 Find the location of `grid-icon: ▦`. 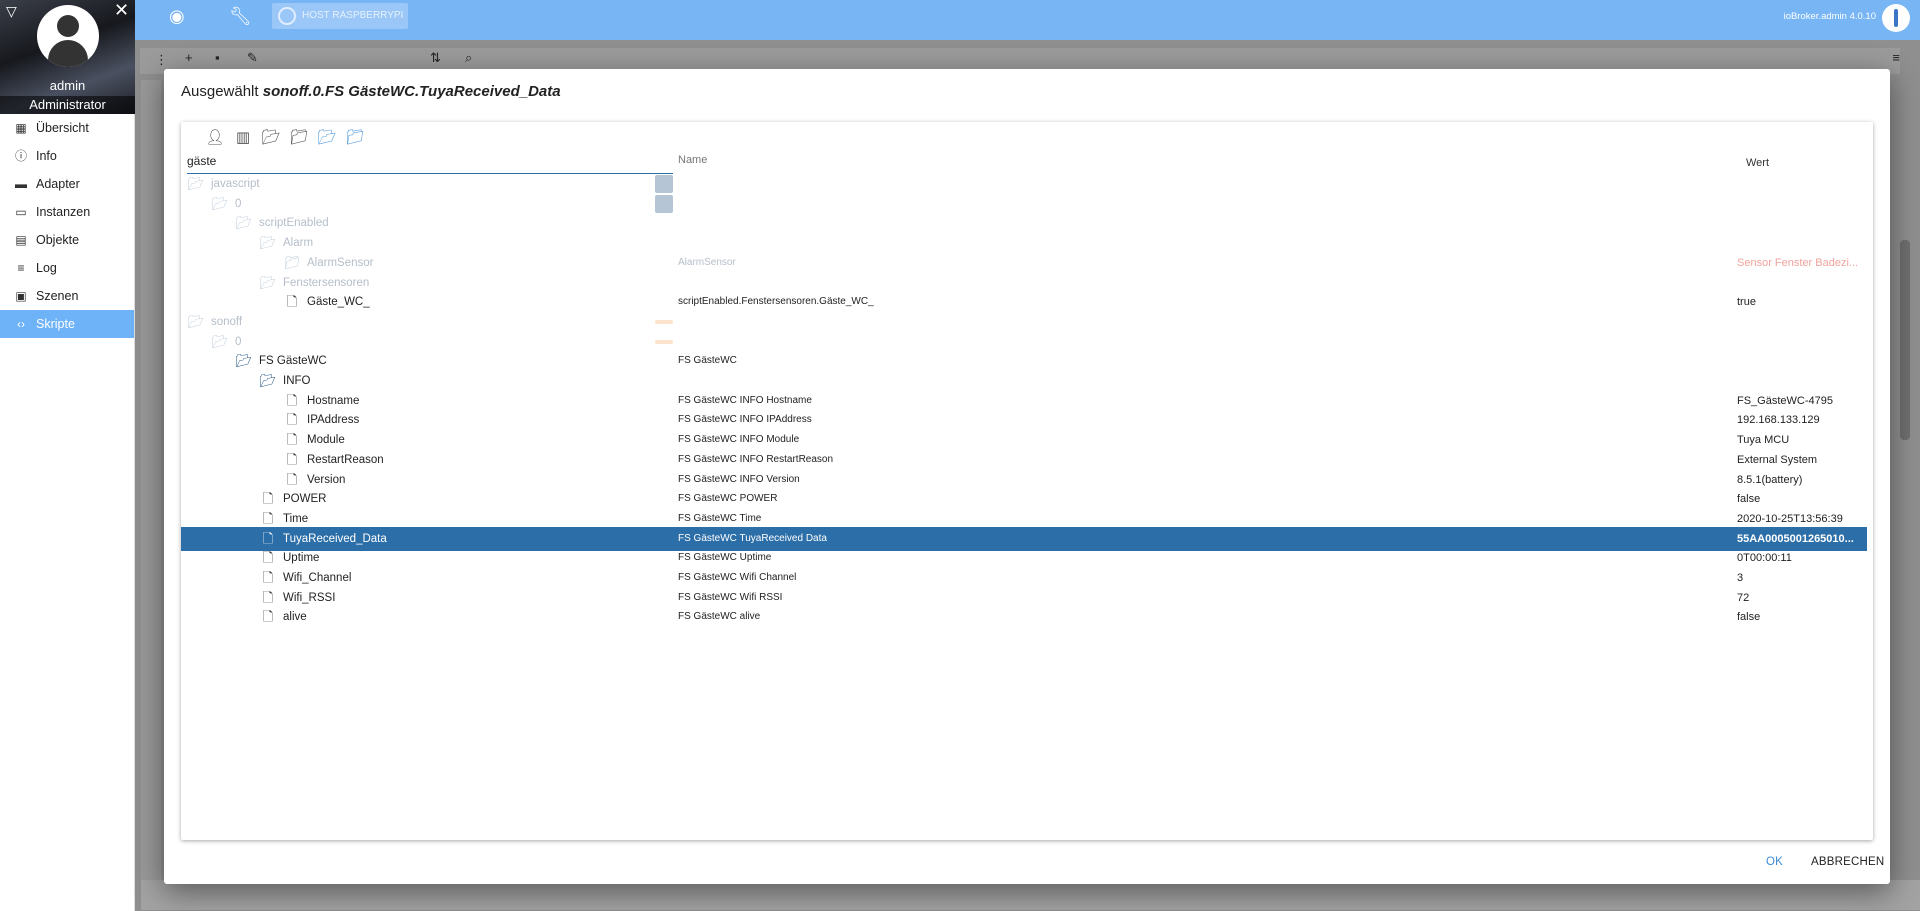

grid-icon: ▦ is located at coordinates (21, 128).